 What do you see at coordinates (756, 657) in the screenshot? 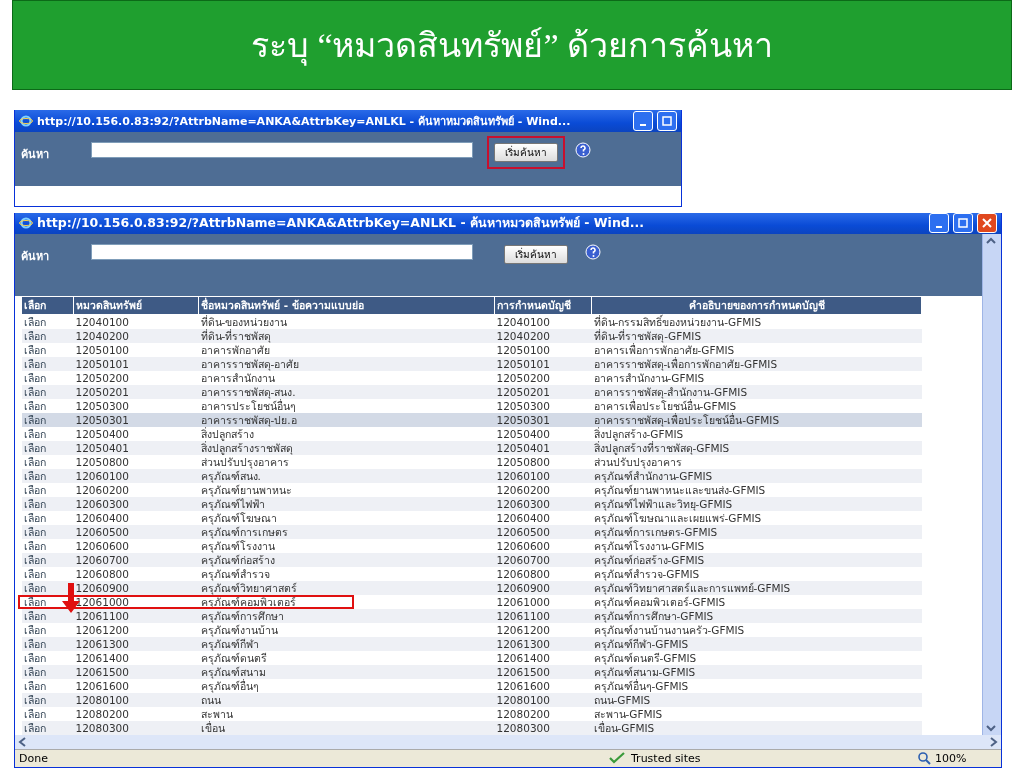
I see `table-cell: ครุภัณฑ์ดนตรี-GFMIS` at bounding box center [756, 657].